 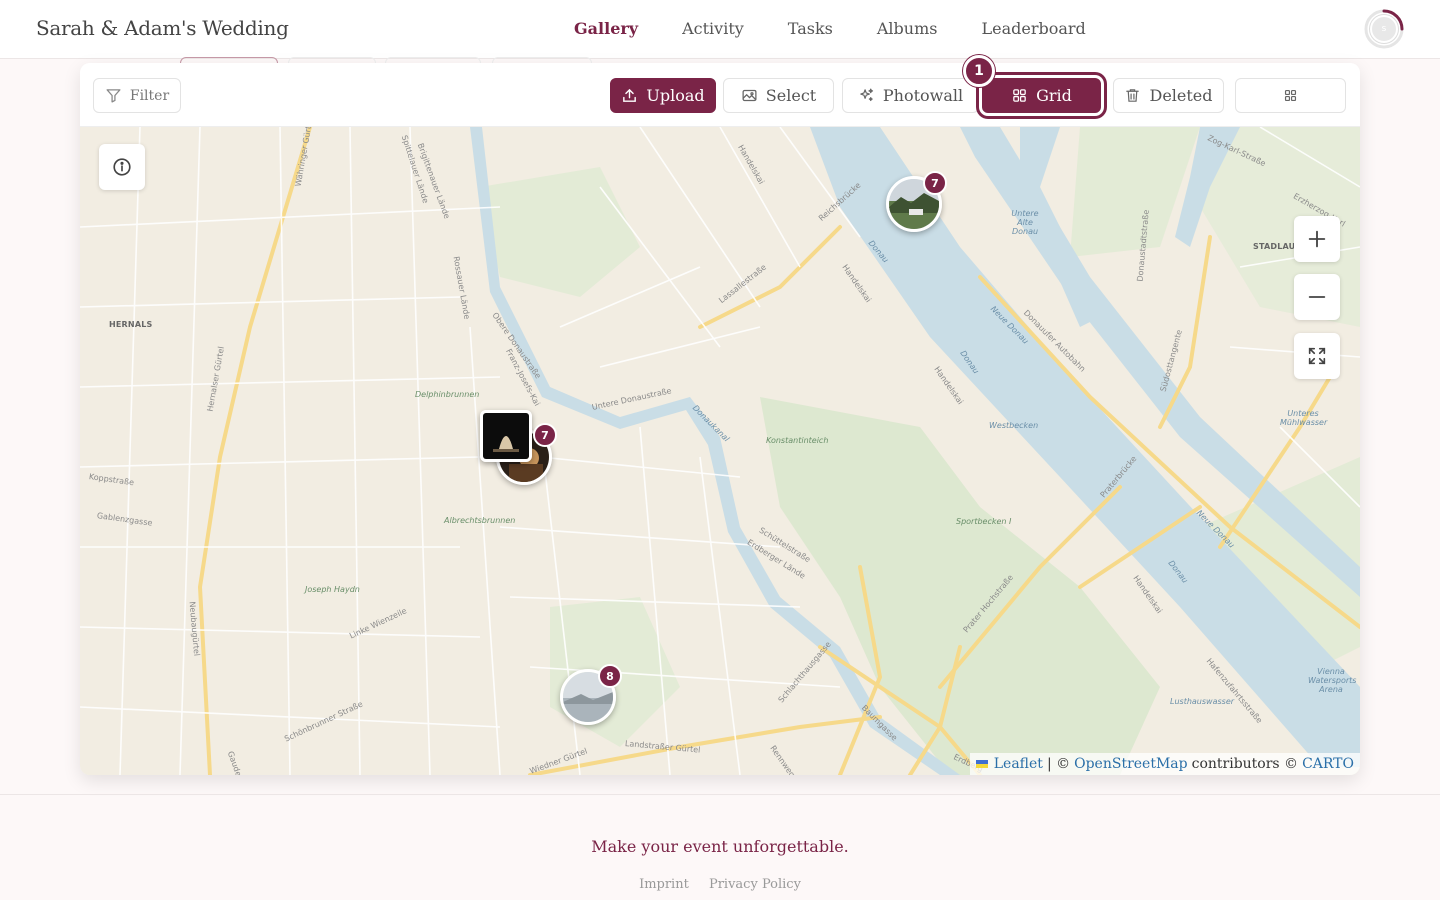 I want to click on footer-links: Imprint Privacy Policy, so click(x=720, y=884).